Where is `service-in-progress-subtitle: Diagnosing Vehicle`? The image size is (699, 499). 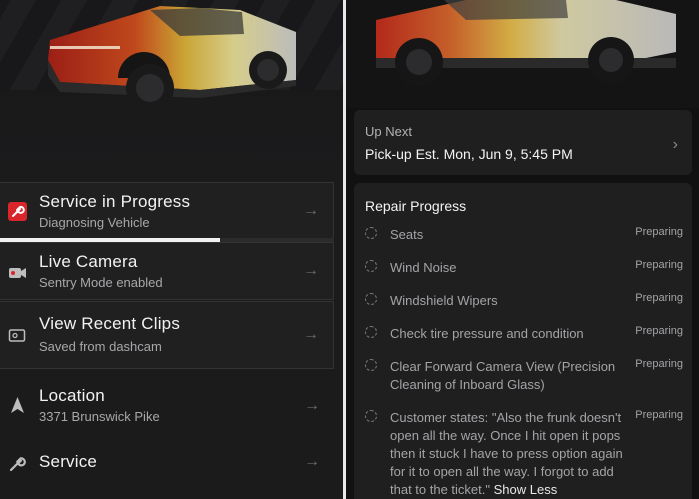
service-in-progress-subtitle: Diagnosing Vehicle is located at coordinates (94, 222).